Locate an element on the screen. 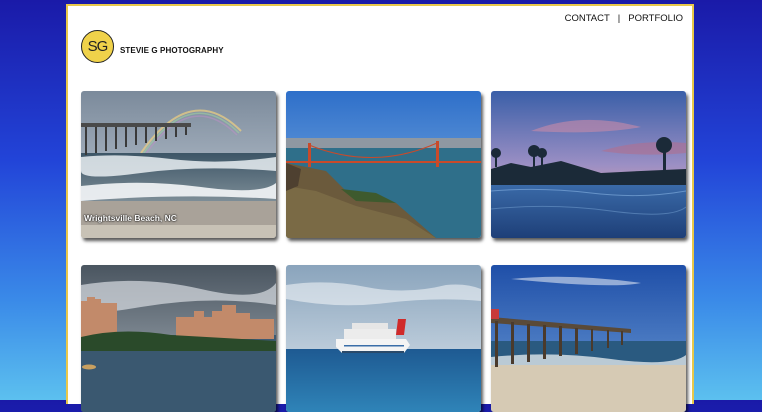  logo-badge: SG is located at coordinates (97, 46).